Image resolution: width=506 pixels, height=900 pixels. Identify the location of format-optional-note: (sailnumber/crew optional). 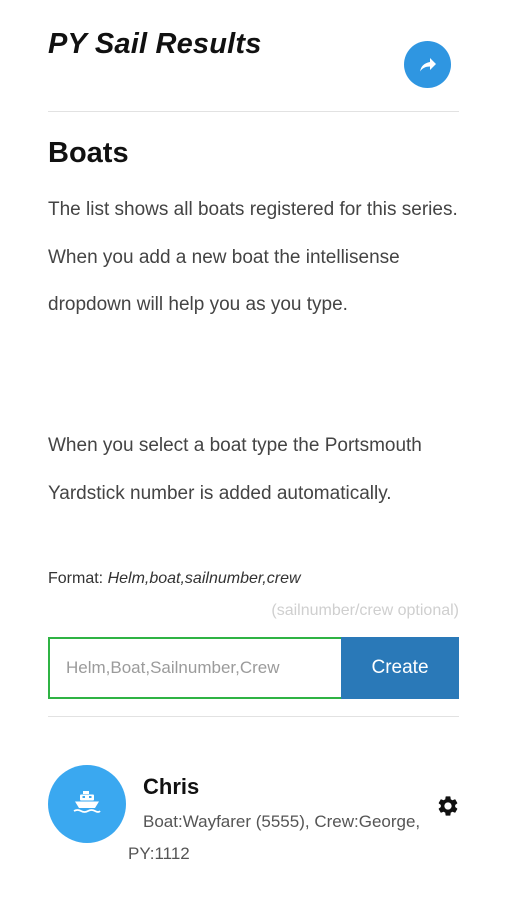
(365, 610).